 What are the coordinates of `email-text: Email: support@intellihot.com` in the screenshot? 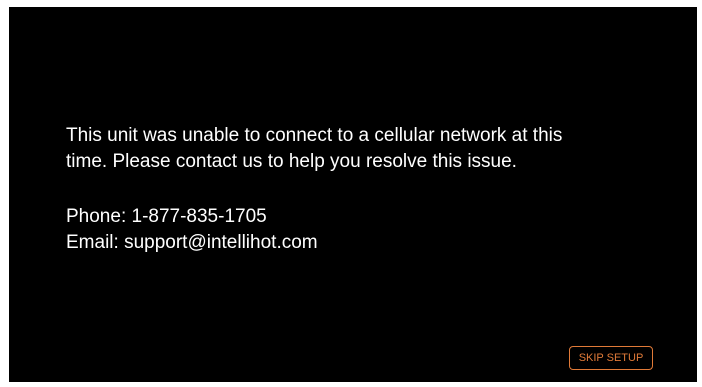 It's located at (192, 242).